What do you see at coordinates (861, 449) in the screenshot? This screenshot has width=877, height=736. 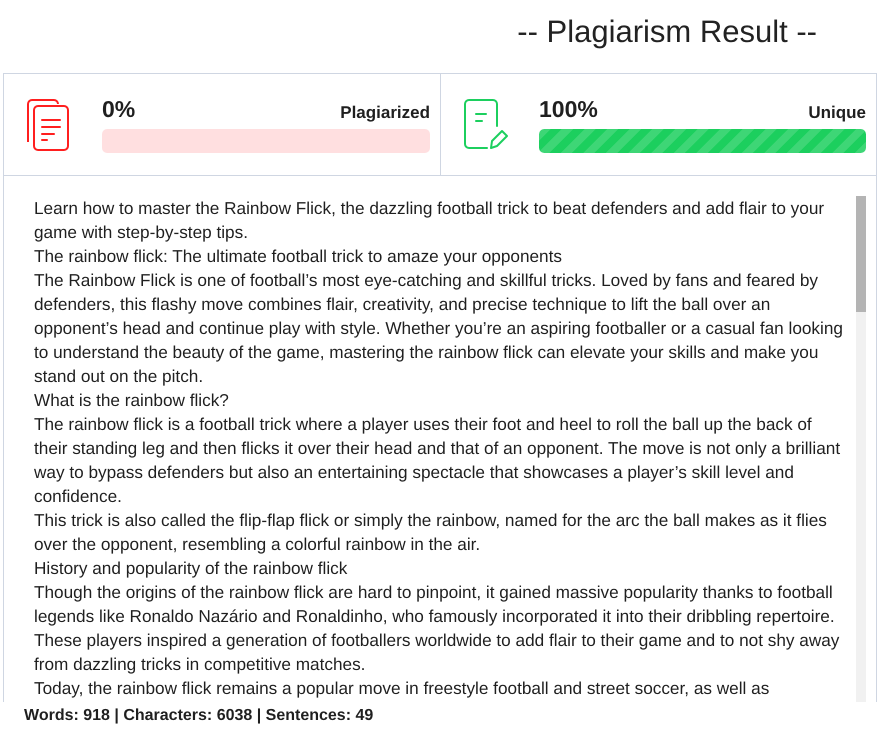 I see `scrollbar` at bounding box center [861, 449].